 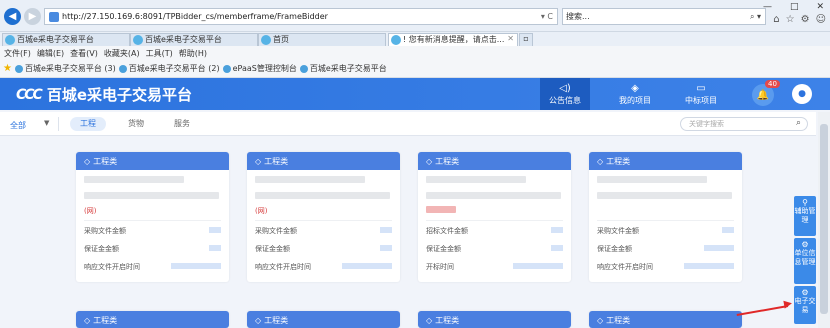 I want to click on side-panel-label: 电子交易, so click(x=805, y=305).